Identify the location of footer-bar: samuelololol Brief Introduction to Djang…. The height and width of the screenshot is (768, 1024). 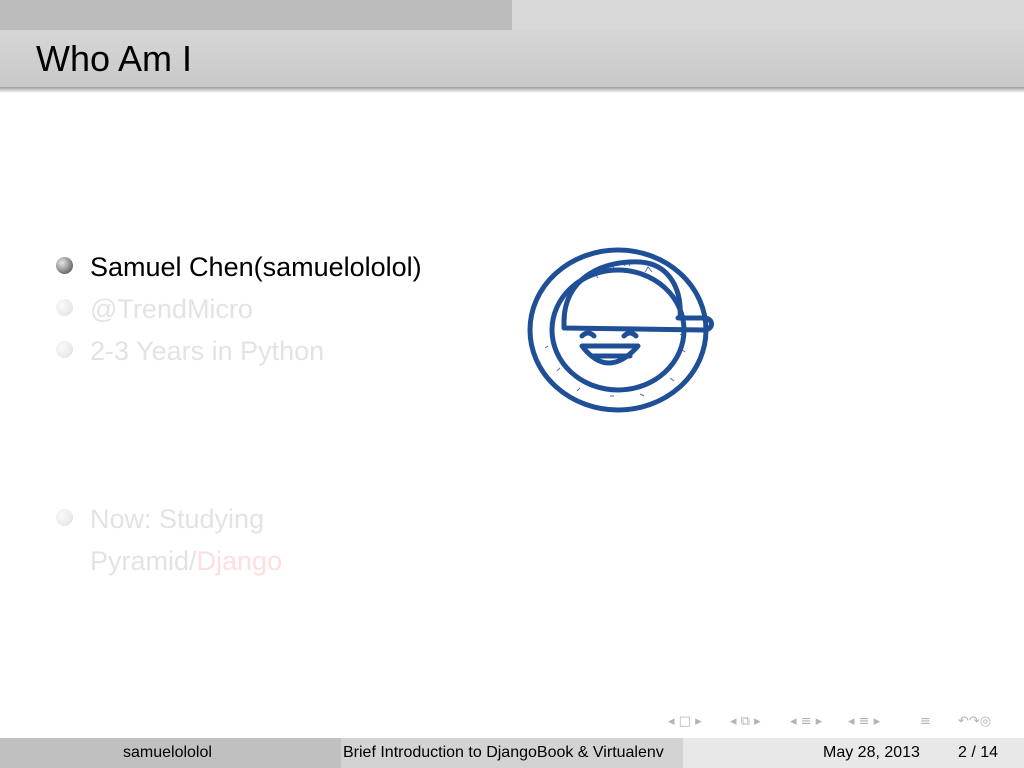
(512, 753).